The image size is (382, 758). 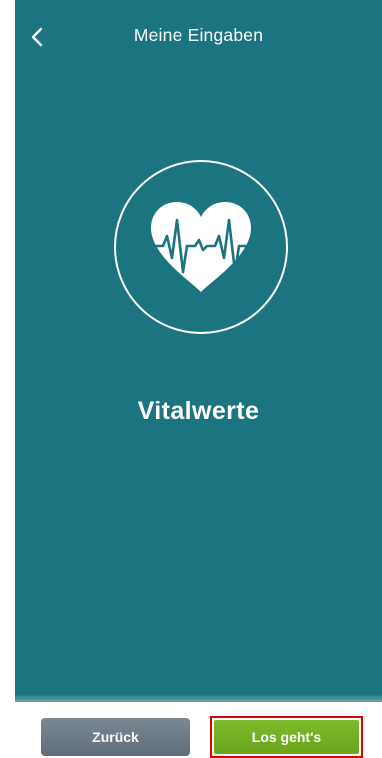 What do you see at coordinates (198, 411) in the screenshot?
I see `section-title: Vitalwerte` at bounding box center [198, 411].